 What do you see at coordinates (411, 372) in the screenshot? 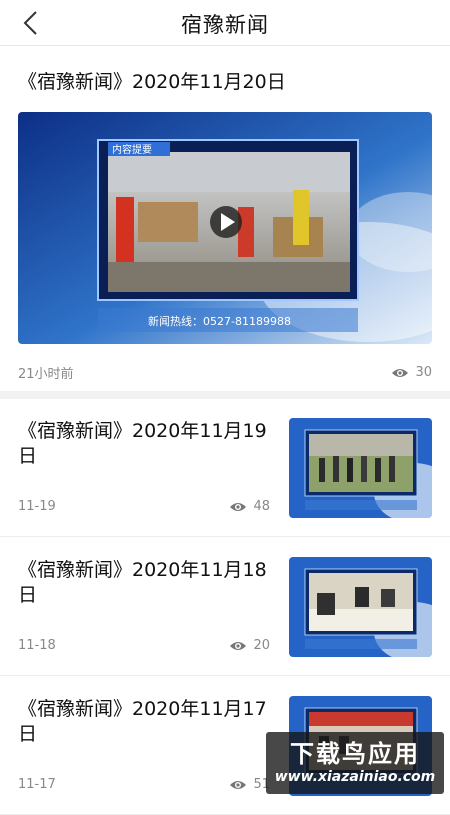
I see `view-count: 30` at bounding box center [411, 372].